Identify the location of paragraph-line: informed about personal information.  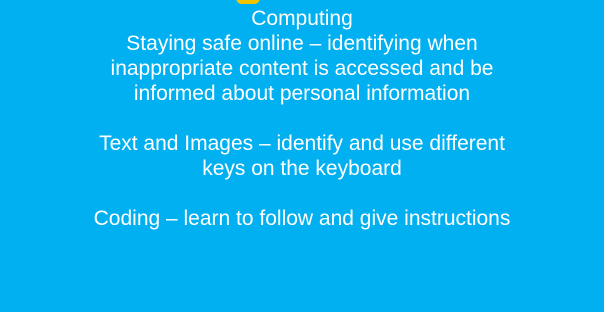
(302, 93).